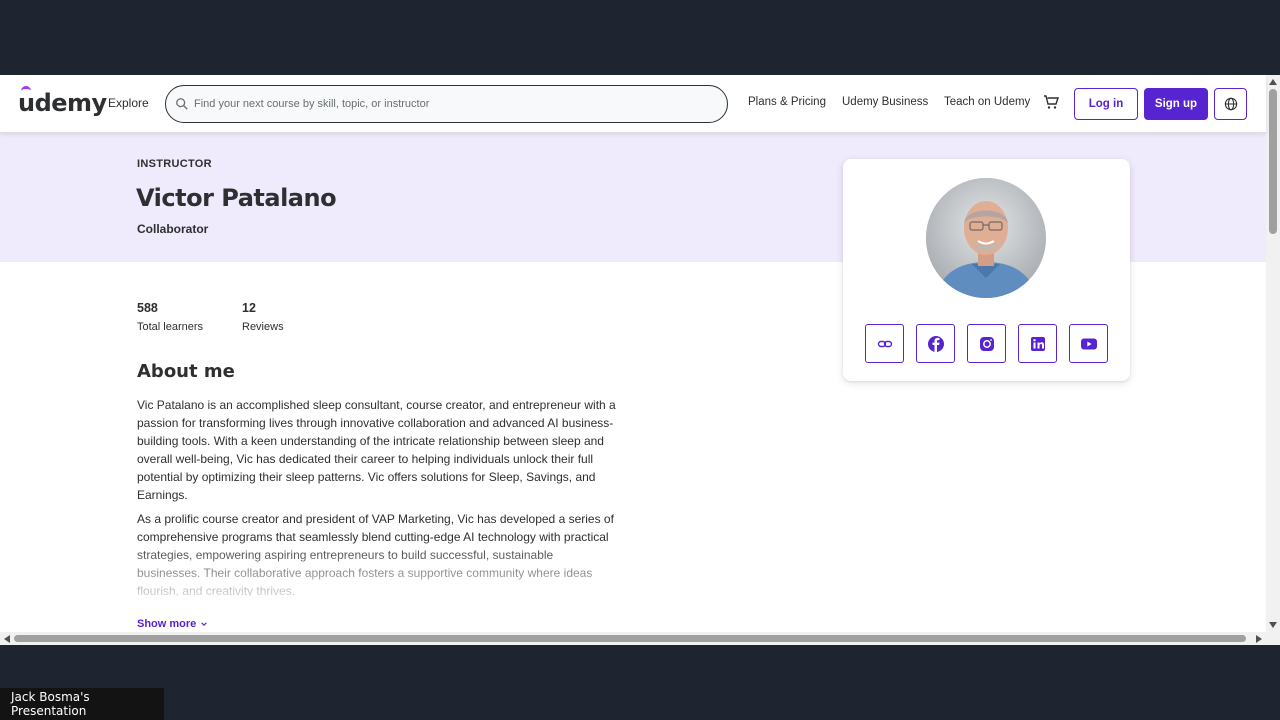 The width and height of the screenshot is (1280, 720). What do you see at coordinates (1273, 625) in the screenshot?
I see `scroll-down-arrow-icon` at bounding box center [1273, 625].